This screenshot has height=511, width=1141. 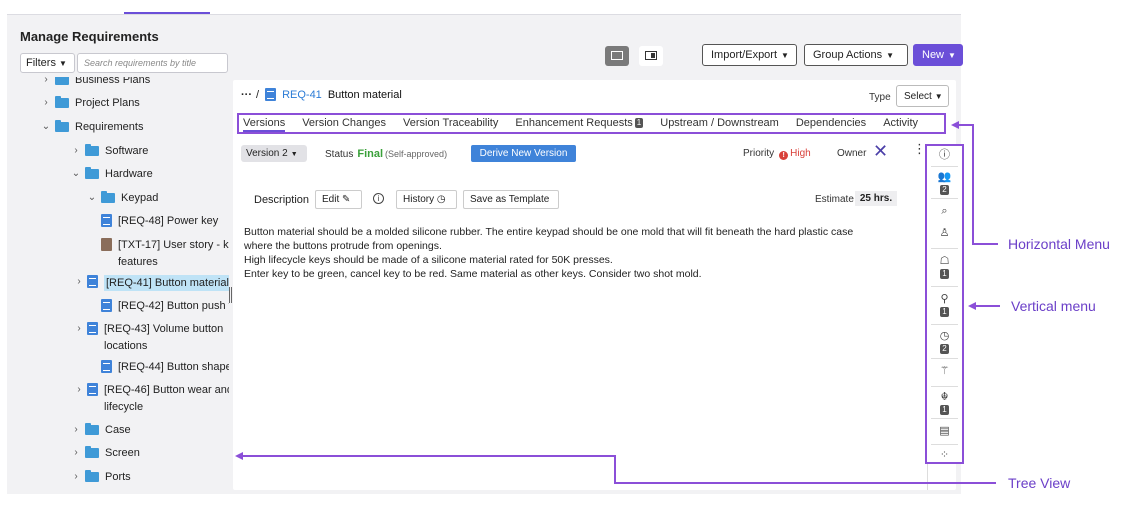 I want to click on tree-item-text: Case, so click(x=118, y=430).